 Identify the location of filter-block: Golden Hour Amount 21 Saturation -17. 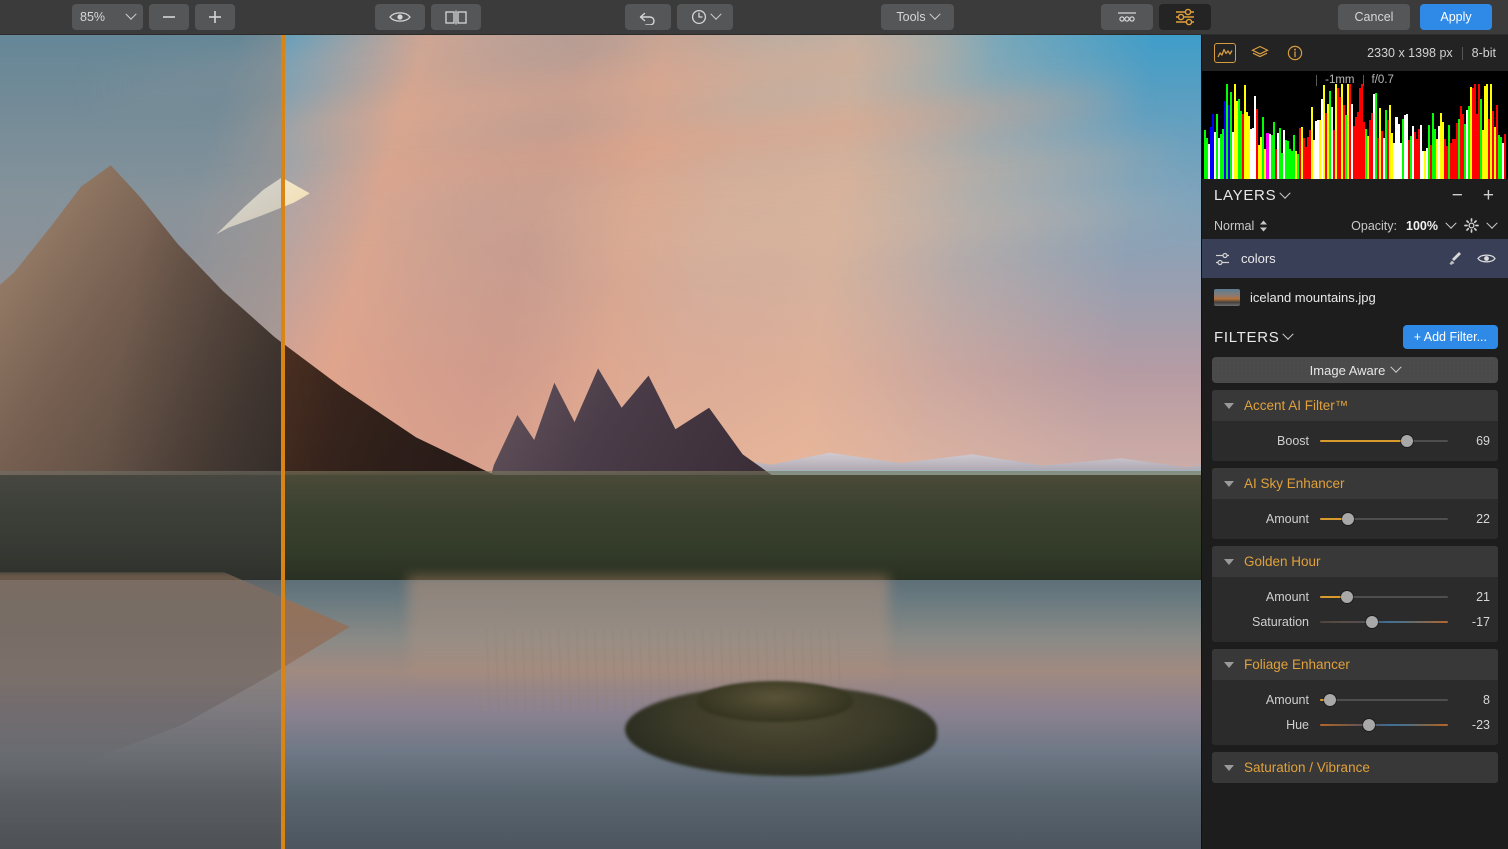
(1355, 594).